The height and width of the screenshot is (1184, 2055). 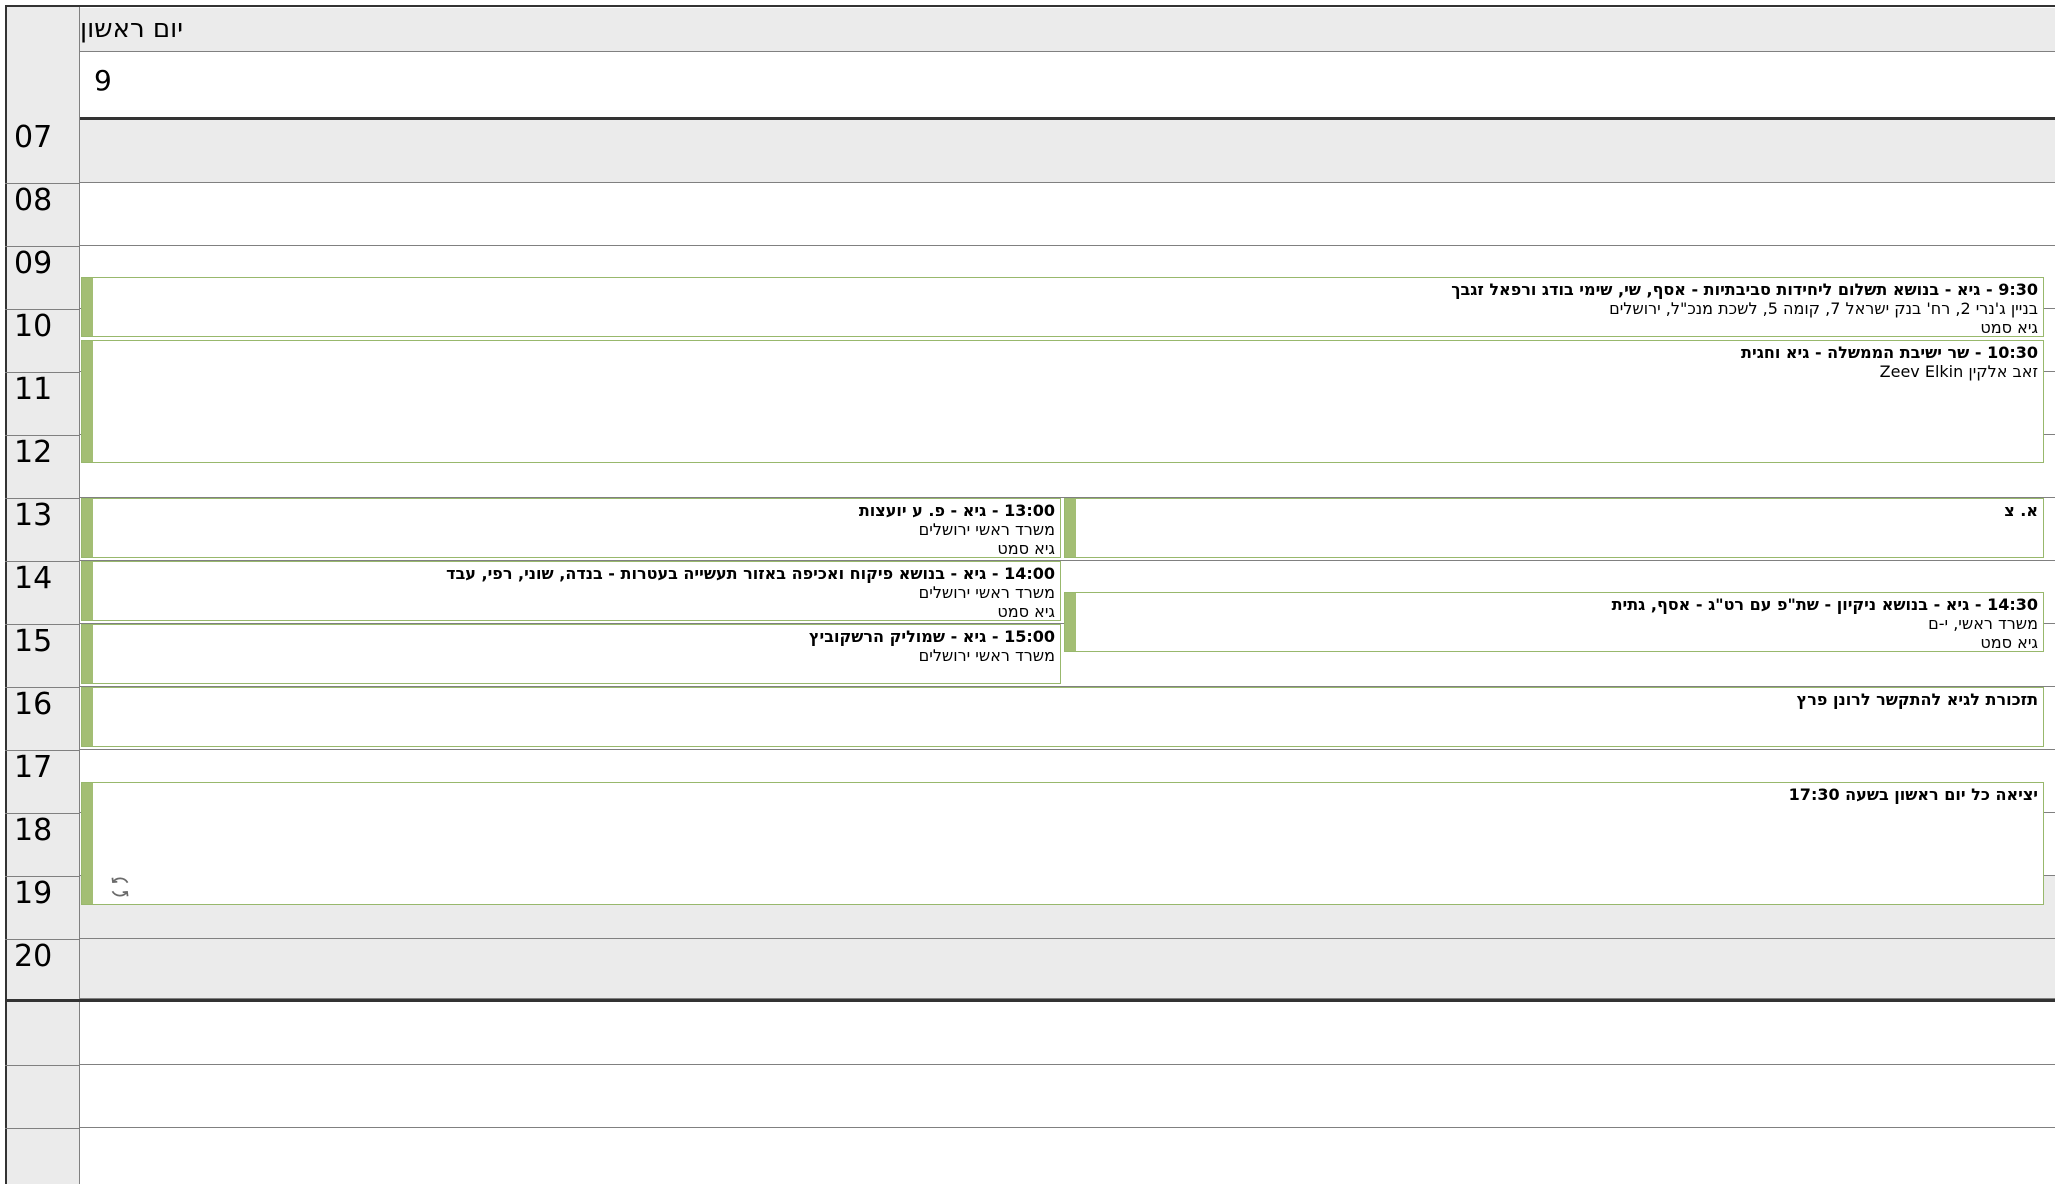 What do you see at coordinates (33, 956) in the screenshot?
I see `hour-label: 20` at bounding box center [33, 956].